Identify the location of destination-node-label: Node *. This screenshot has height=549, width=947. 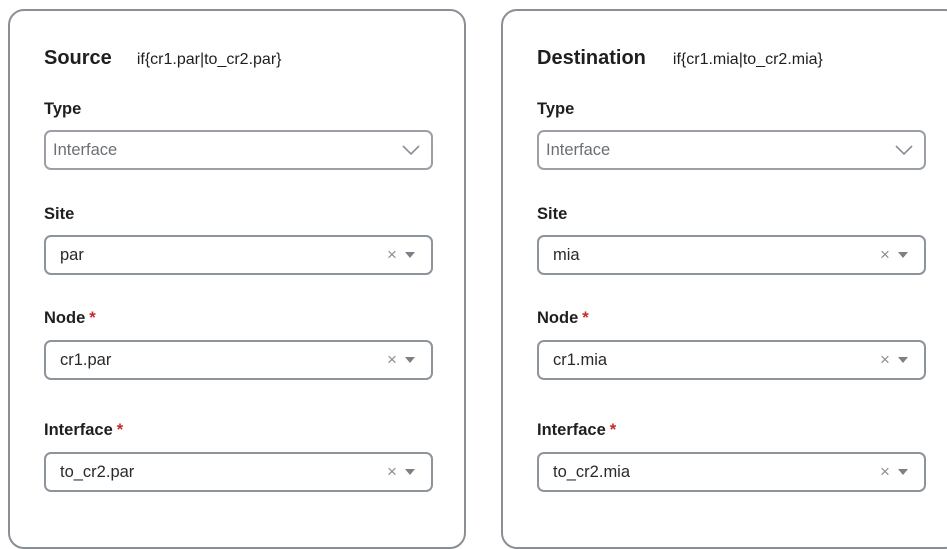
(563, 318).